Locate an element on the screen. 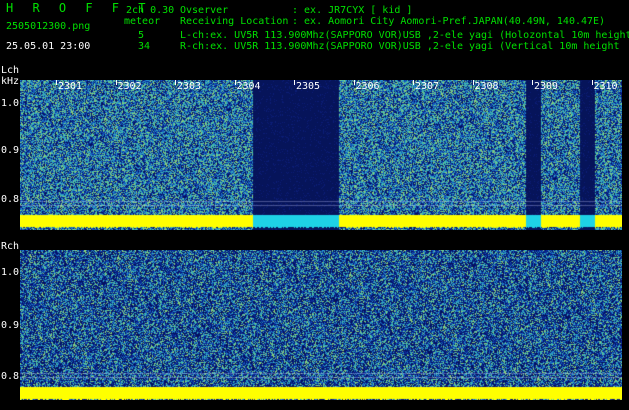  observer-label: Ovserver is located at coordinates (204, 10).